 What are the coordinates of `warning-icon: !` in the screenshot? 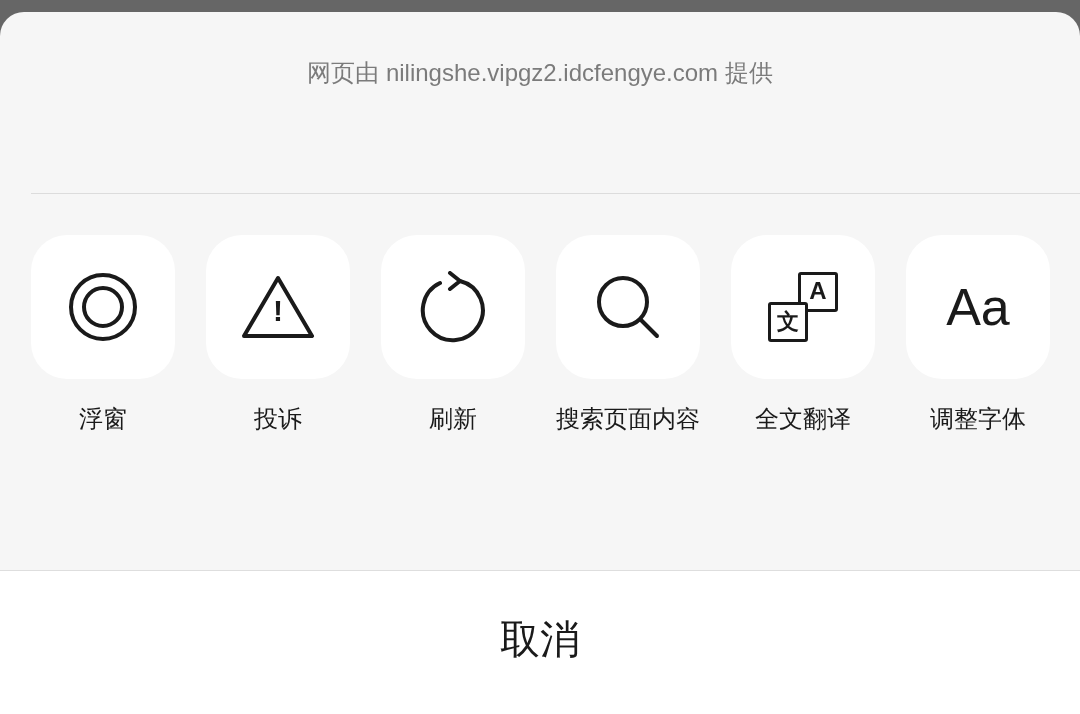 It's located at (278, 307).